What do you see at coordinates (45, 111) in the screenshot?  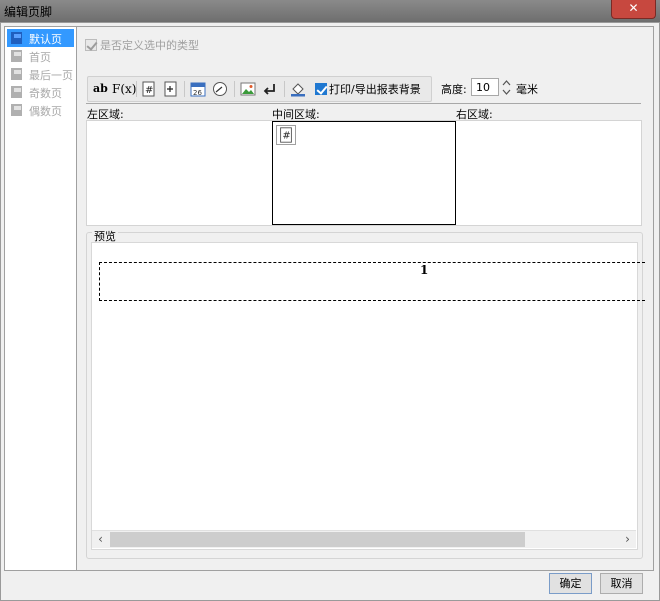 I see `sidebar-item-label: 偶数页` at bounding box center [45, 111].